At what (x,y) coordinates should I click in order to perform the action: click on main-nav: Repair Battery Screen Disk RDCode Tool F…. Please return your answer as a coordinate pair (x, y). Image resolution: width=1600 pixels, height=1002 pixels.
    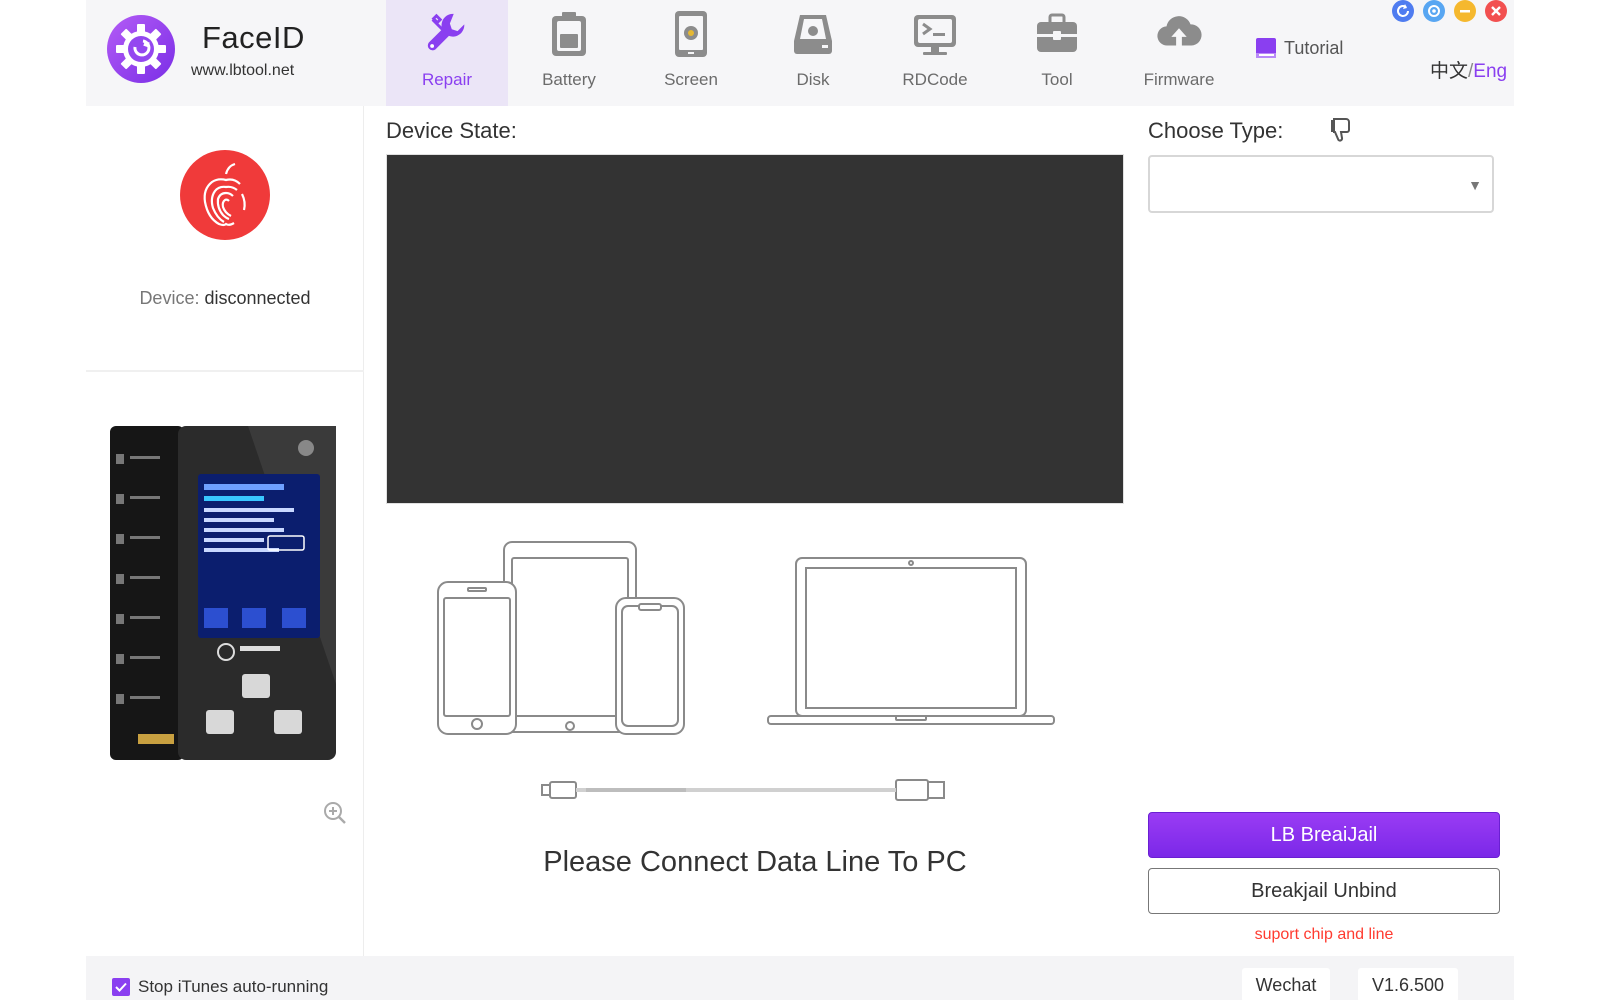
    Looking at the image, I should click on (813, 53).